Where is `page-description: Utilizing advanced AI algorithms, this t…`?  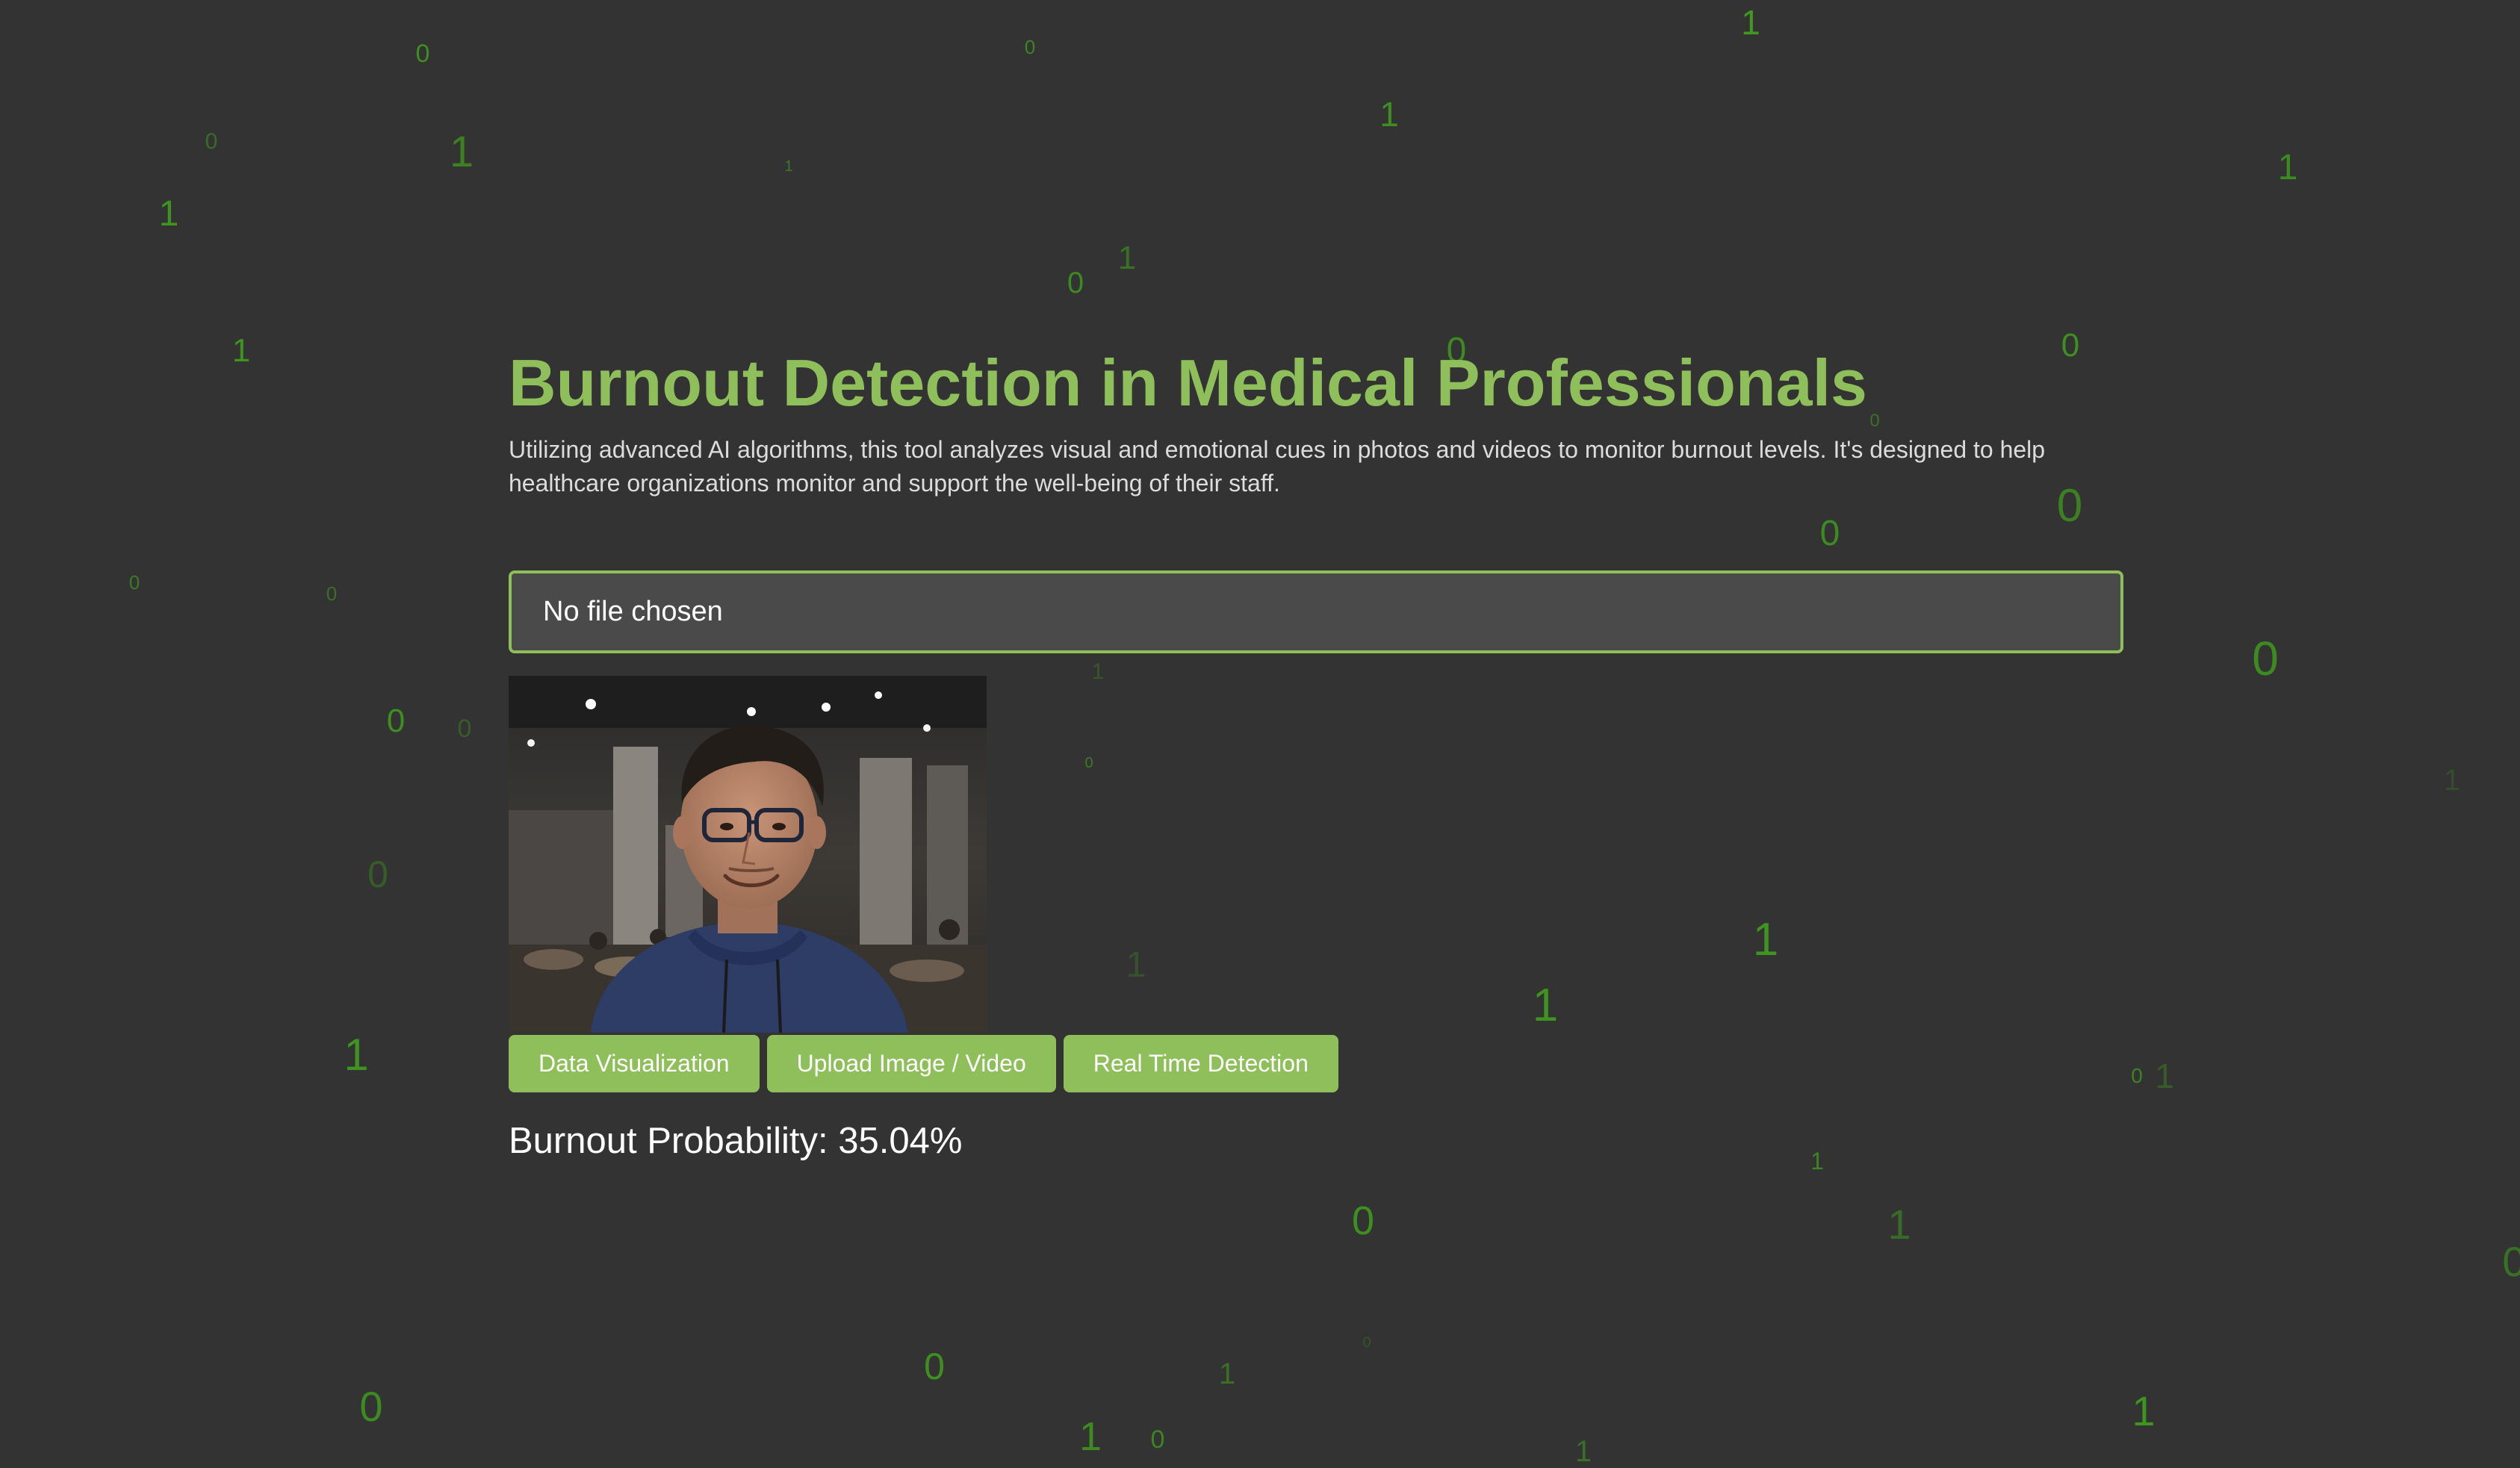 page-description: Utilizing advanced AI algorithms, this t… is located at coordinates (1277, 466).